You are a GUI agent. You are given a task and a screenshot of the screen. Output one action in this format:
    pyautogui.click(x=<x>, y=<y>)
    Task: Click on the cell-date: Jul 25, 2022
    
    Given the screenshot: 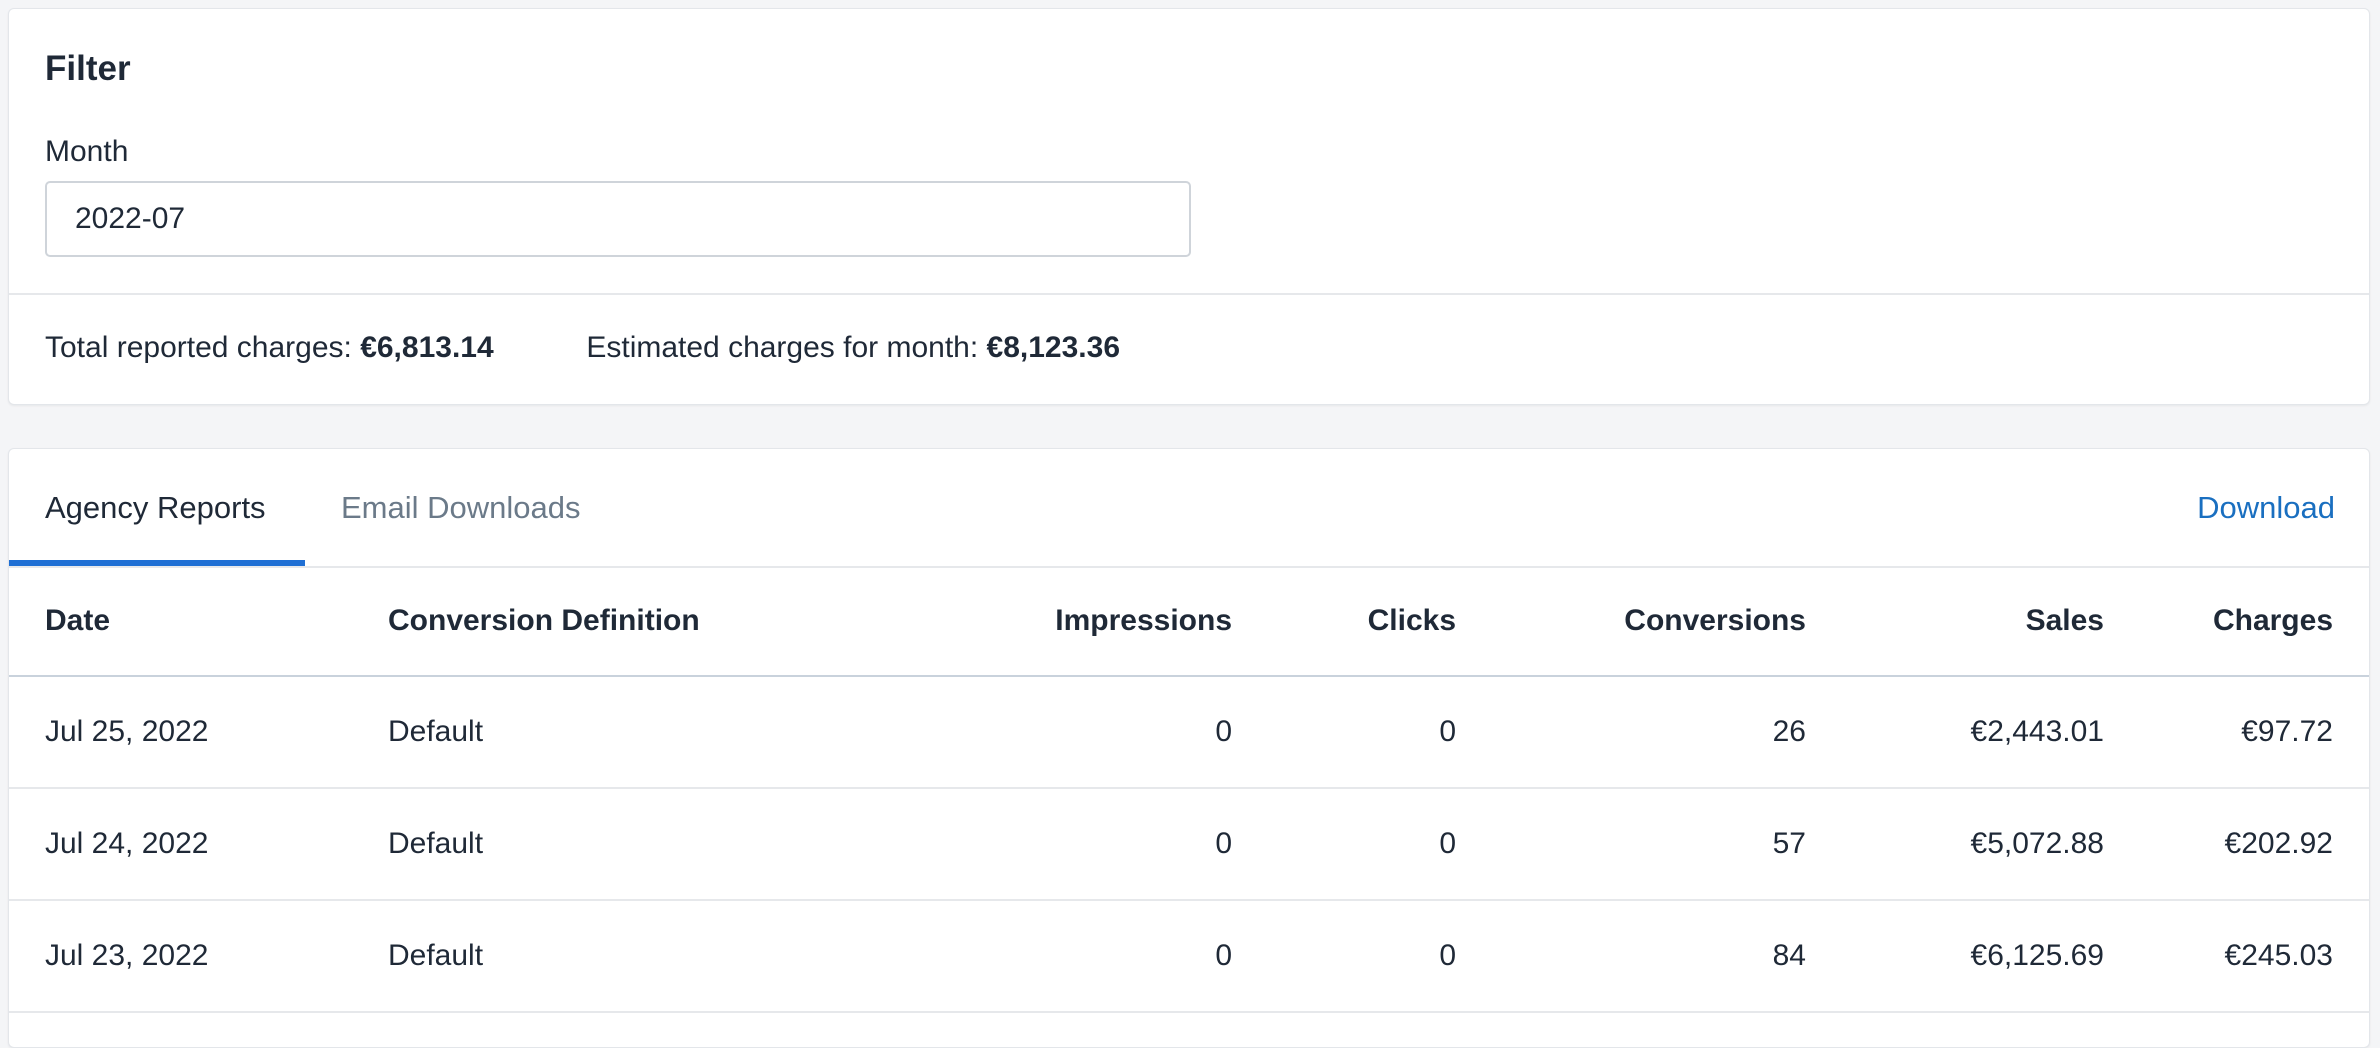 What is the action you would take?
    pyautogui.click(x=198, y=732)
    